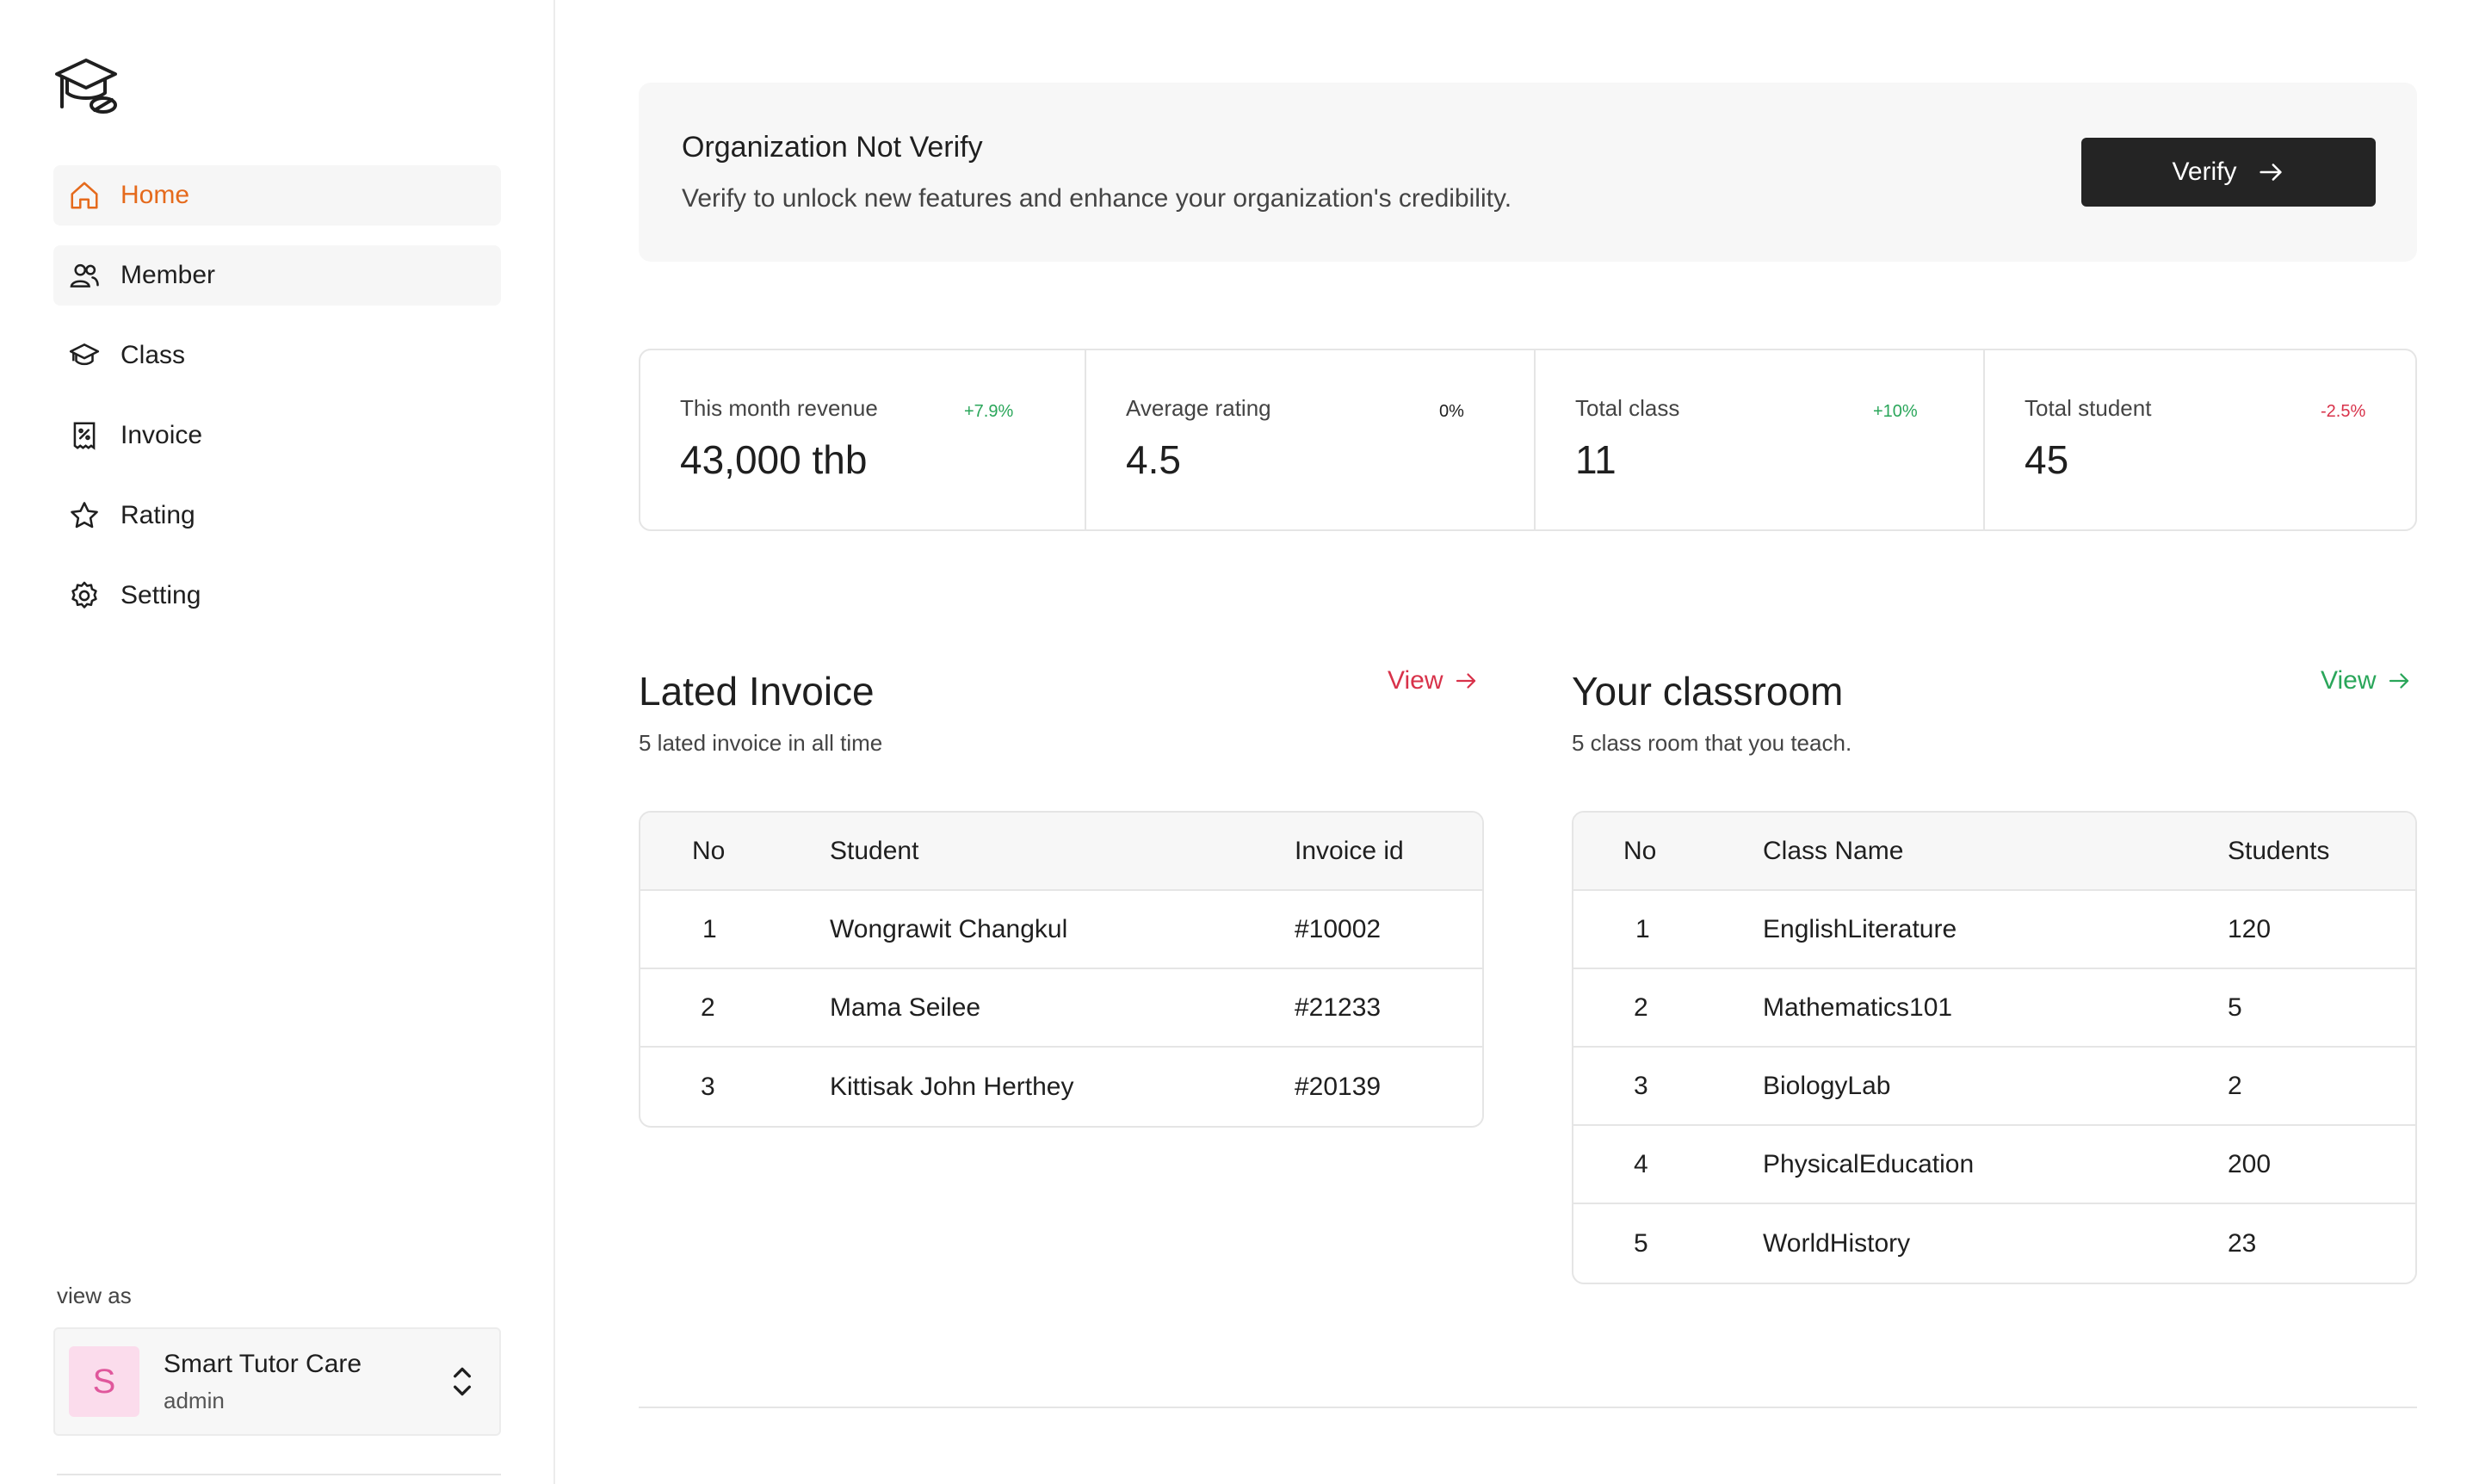  I want to click on invoice-section-subtitle: 5 lated invoice in all time, so click(761, 743).